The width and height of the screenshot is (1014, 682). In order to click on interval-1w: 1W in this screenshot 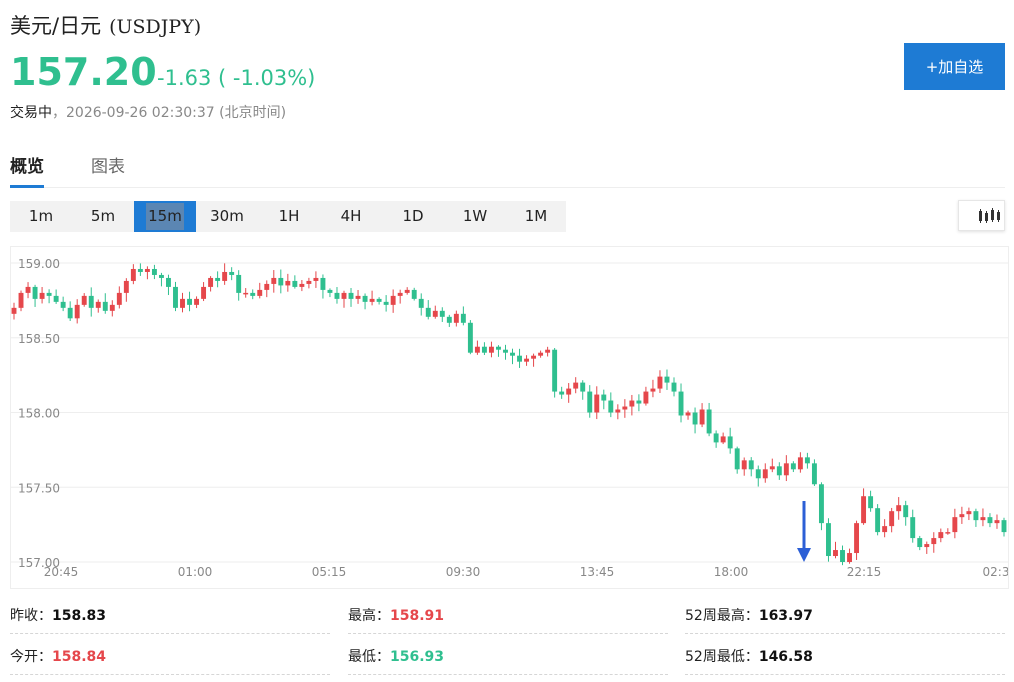, I will do `click(475, 216)`.